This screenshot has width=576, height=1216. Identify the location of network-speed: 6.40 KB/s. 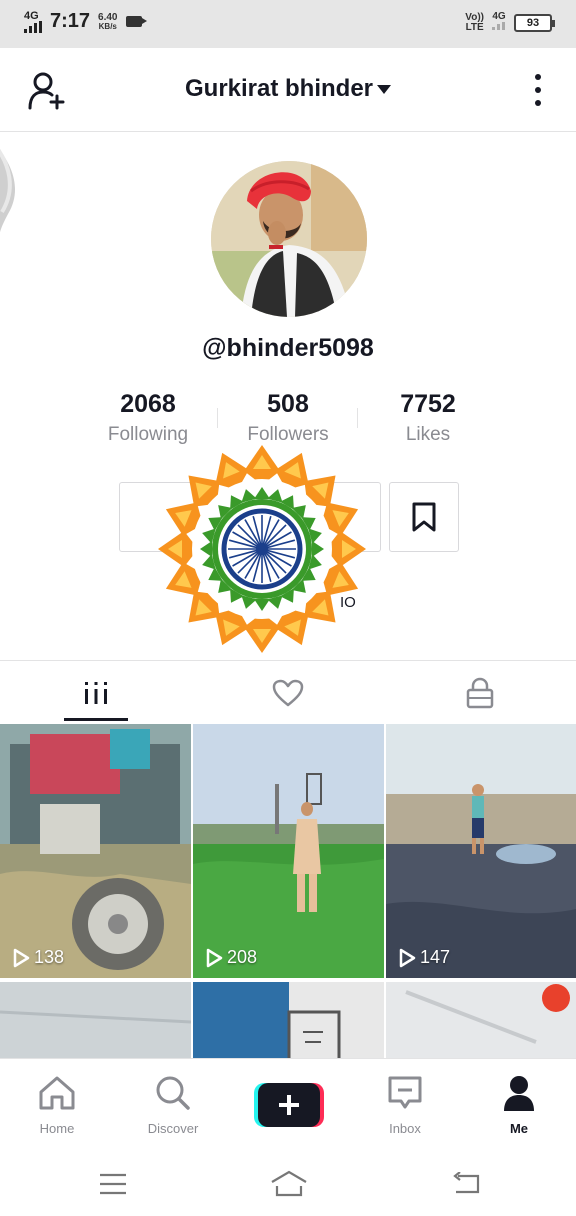
(108, 21).